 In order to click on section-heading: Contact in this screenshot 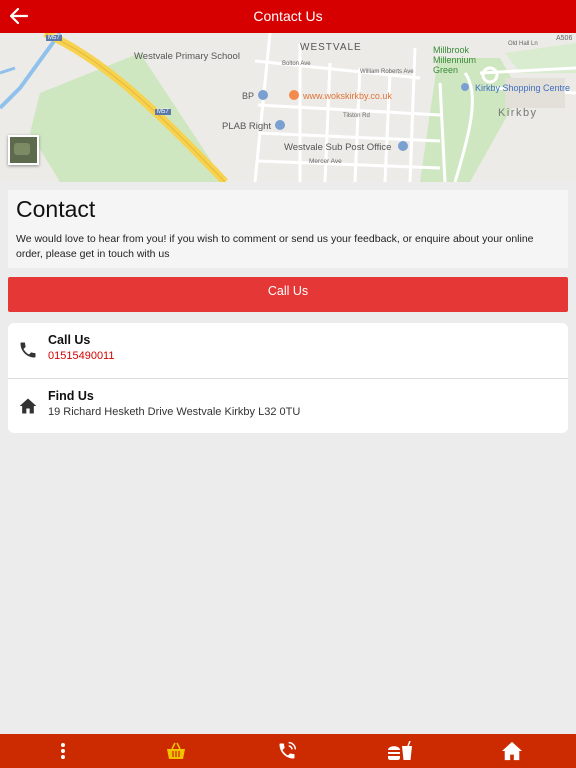, I will do `click(56, 209)`.